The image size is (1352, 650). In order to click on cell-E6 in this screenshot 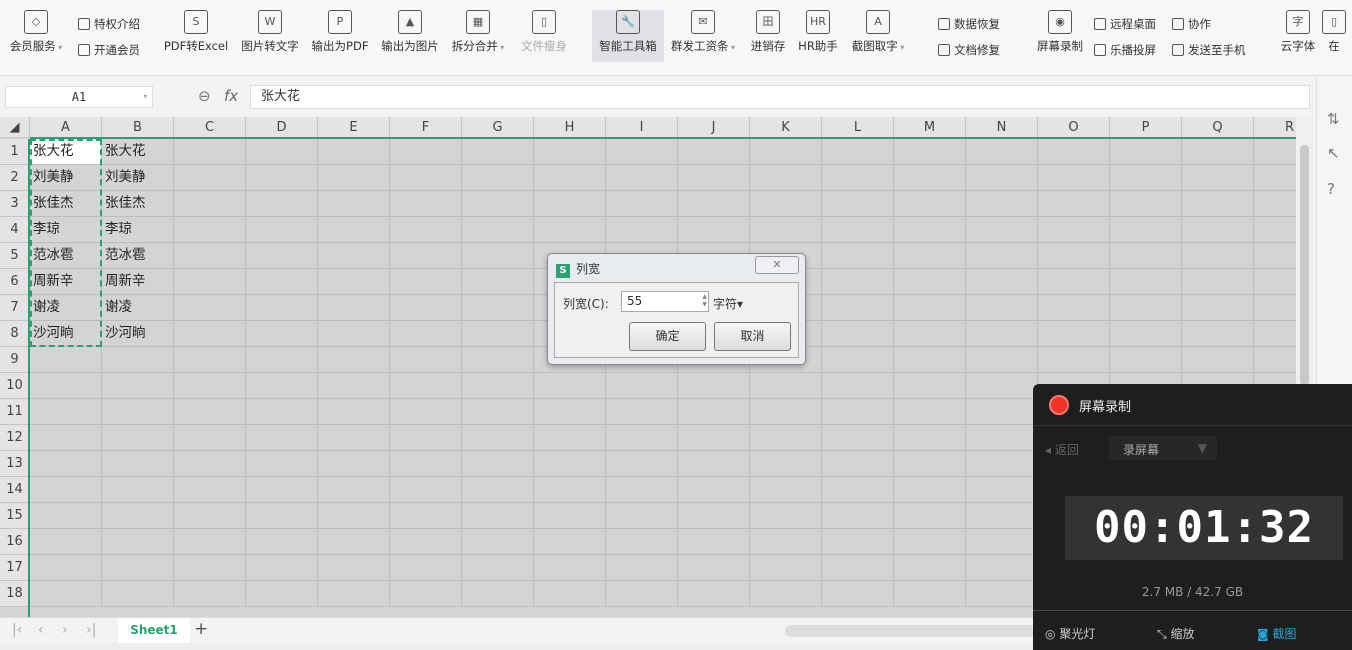, I will do `click(354, 282)`.